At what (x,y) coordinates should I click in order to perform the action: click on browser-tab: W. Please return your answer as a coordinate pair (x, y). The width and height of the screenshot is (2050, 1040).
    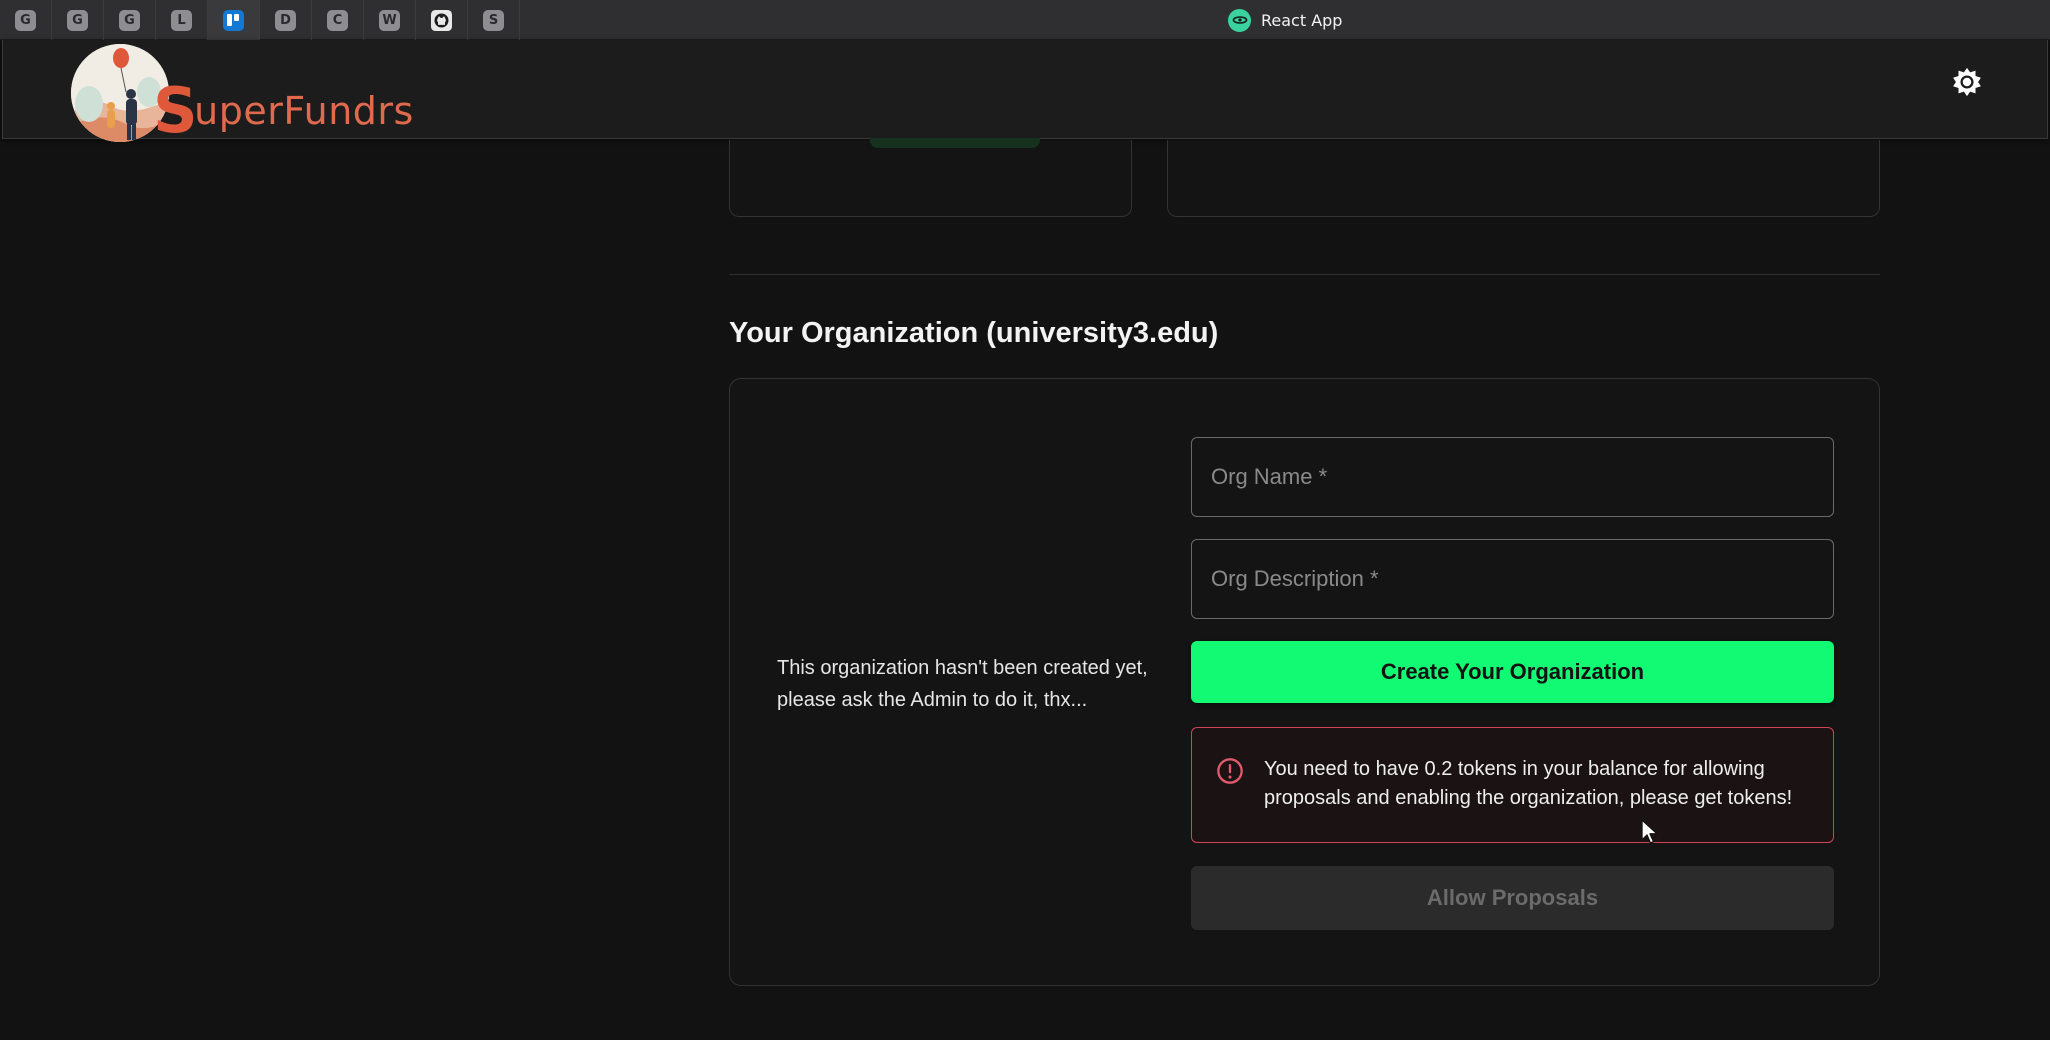
    Looking at the image, I should click on (390, 20).